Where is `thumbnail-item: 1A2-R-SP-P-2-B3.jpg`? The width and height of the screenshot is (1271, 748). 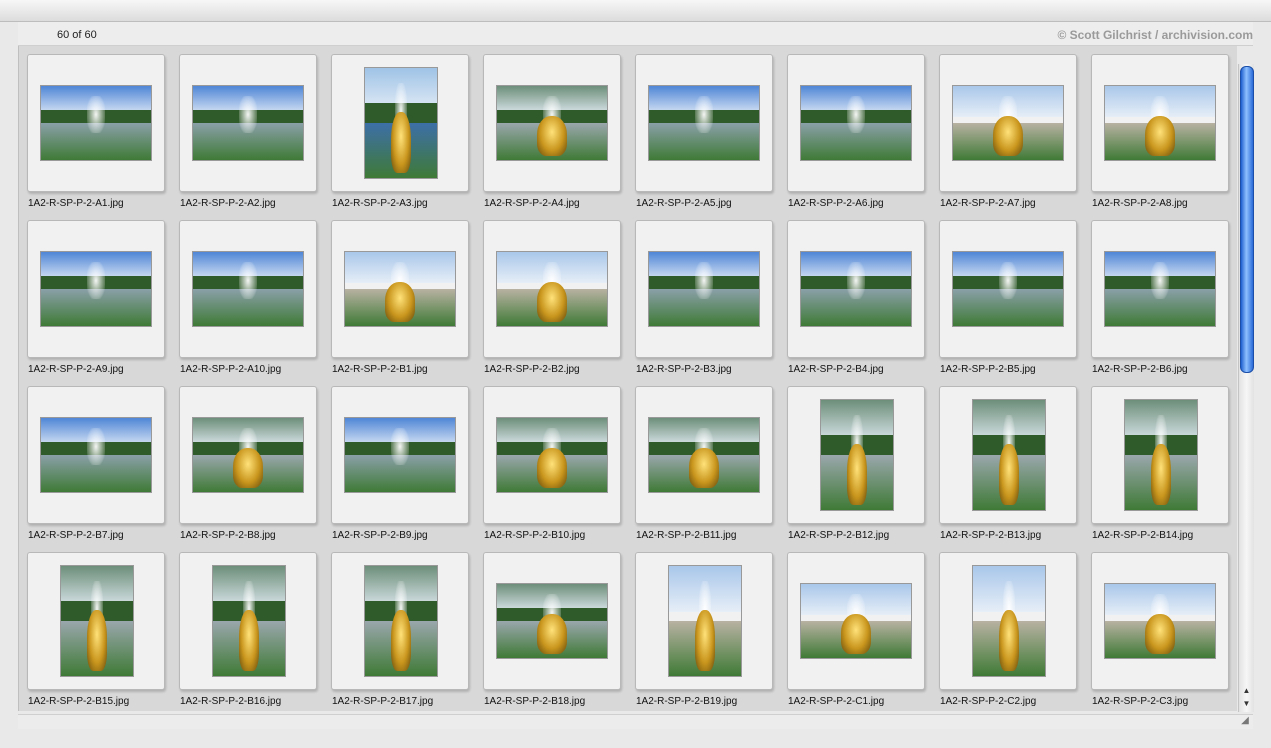 thumbnail-item: 1A2-R-SP-P-2-B3.jpg is located at coordinates (705, 297).